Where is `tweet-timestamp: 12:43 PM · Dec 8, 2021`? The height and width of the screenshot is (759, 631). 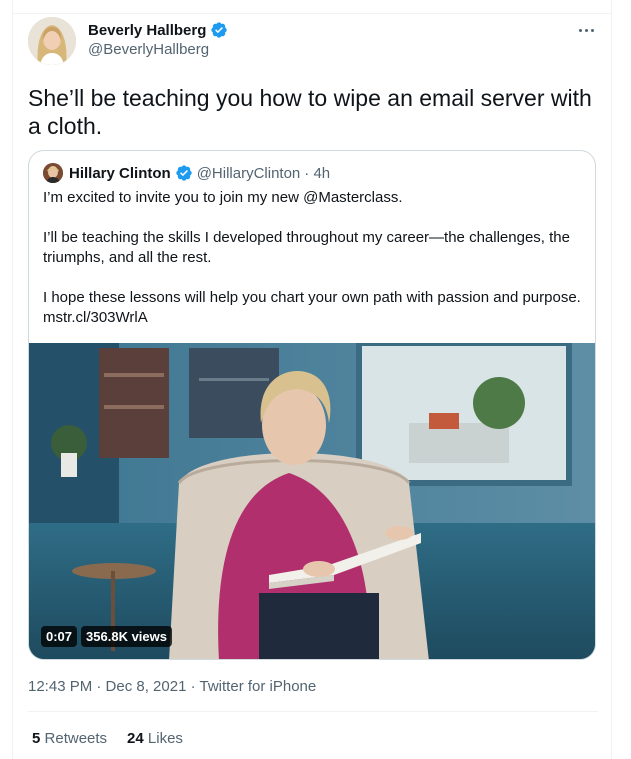 tweet-timestamp: 12:43 PM · Dec 8, 2021 is located at coordinates (107, 686).